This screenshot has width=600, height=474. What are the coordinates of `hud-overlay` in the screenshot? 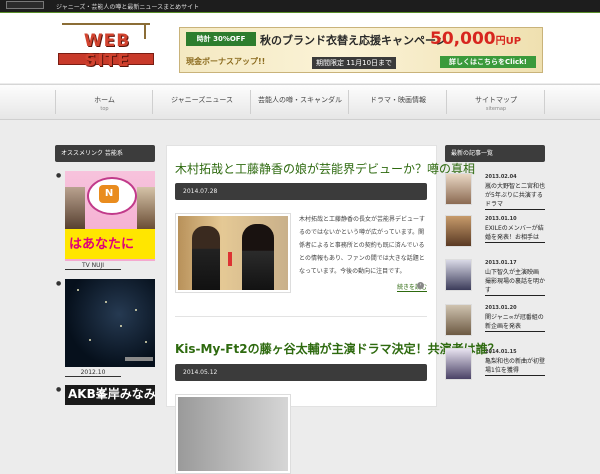 It's located at (139, 359).